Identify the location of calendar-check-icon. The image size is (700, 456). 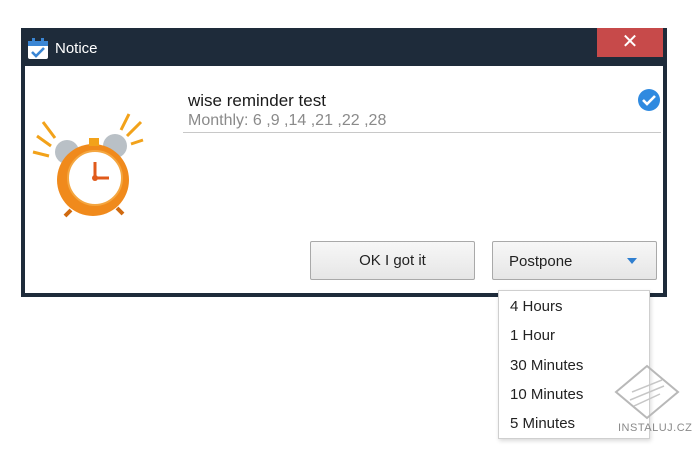
(38, 48).